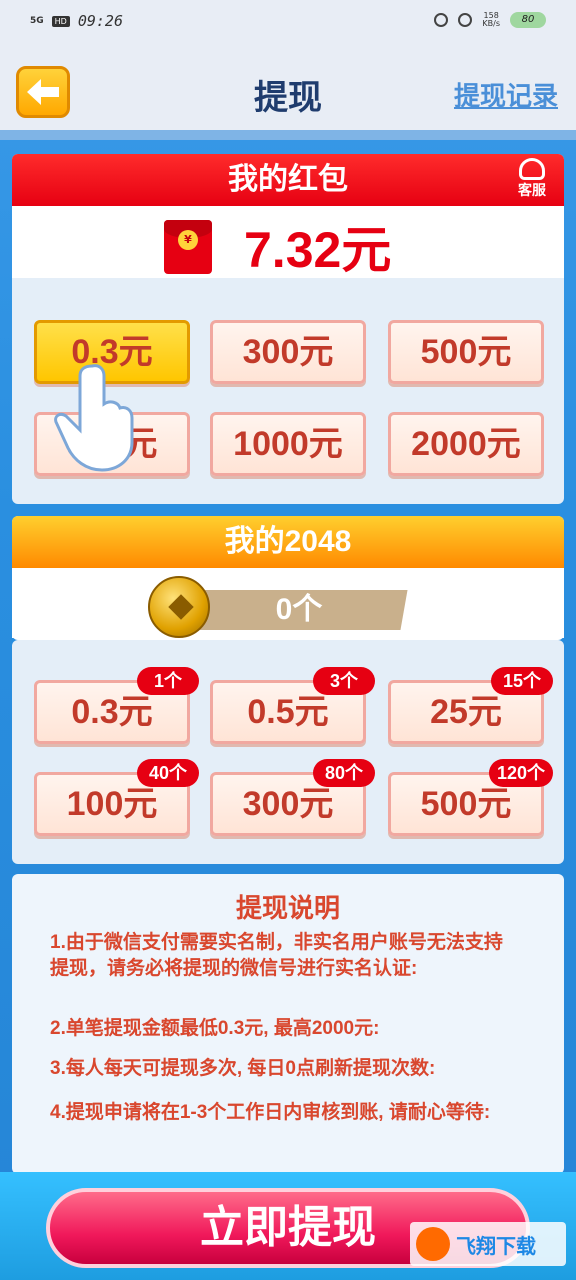  I want to click on customer-service-button: 客服, so click(532, 180).